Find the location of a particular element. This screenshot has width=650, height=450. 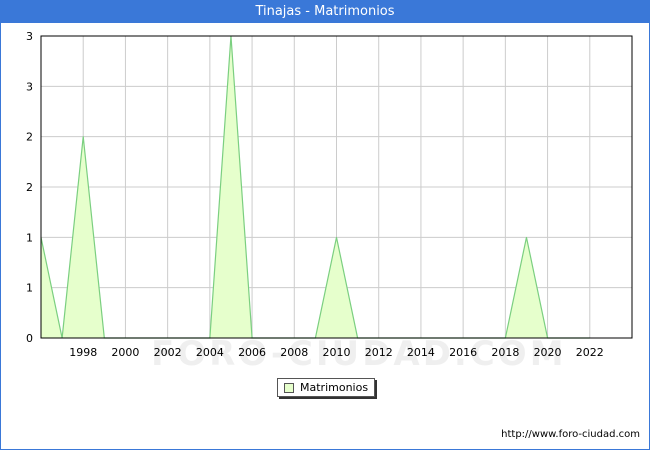

legend-label: Matrimonios is located at coordinates (334, 387).